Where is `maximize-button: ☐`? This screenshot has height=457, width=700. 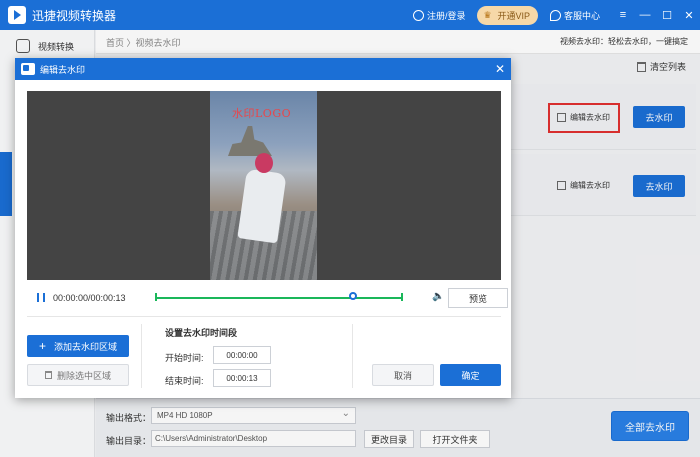 maximize-button: ☐ is located at coordinates (667, 15).